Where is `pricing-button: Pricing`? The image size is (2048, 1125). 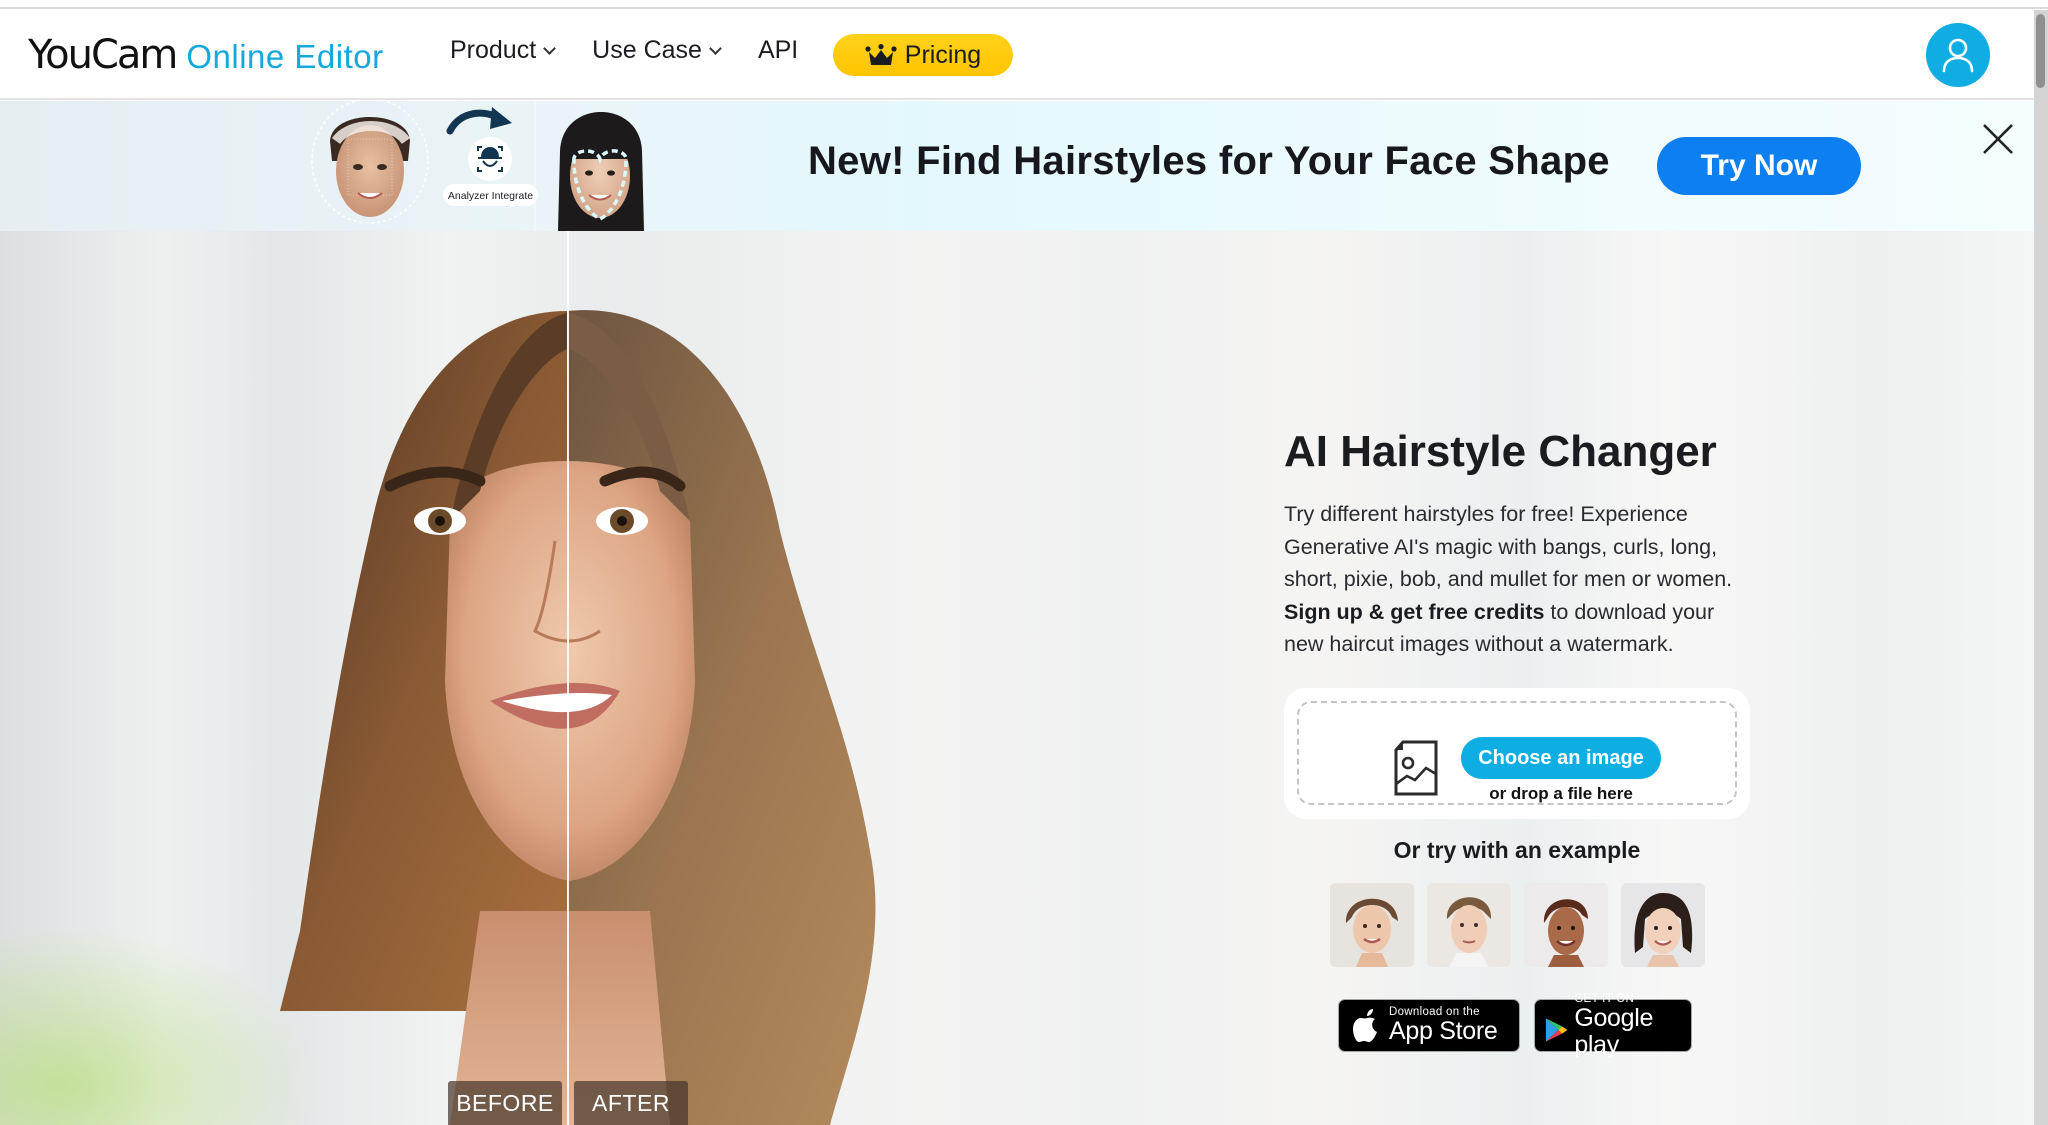 pricing-button: Pricing is located at coordinates (923, 55).